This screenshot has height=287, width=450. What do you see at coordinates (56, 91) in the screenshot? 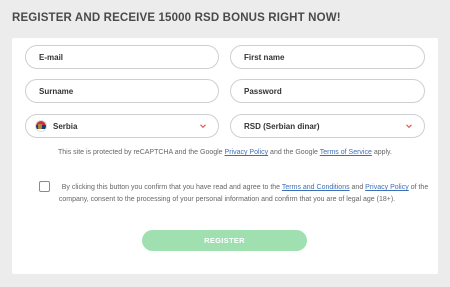
I see `surname-placeholder: Surname` at bounding box center [56, 91].